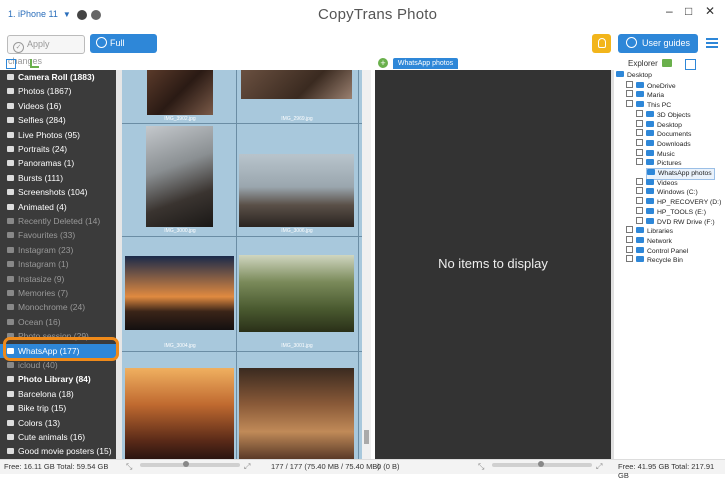 This screenshot has height=480, width=725. Describe the element at coordinates (58, 77) in the screenshot. I see `album-group-header: Camera Roll (1883)` at that location.